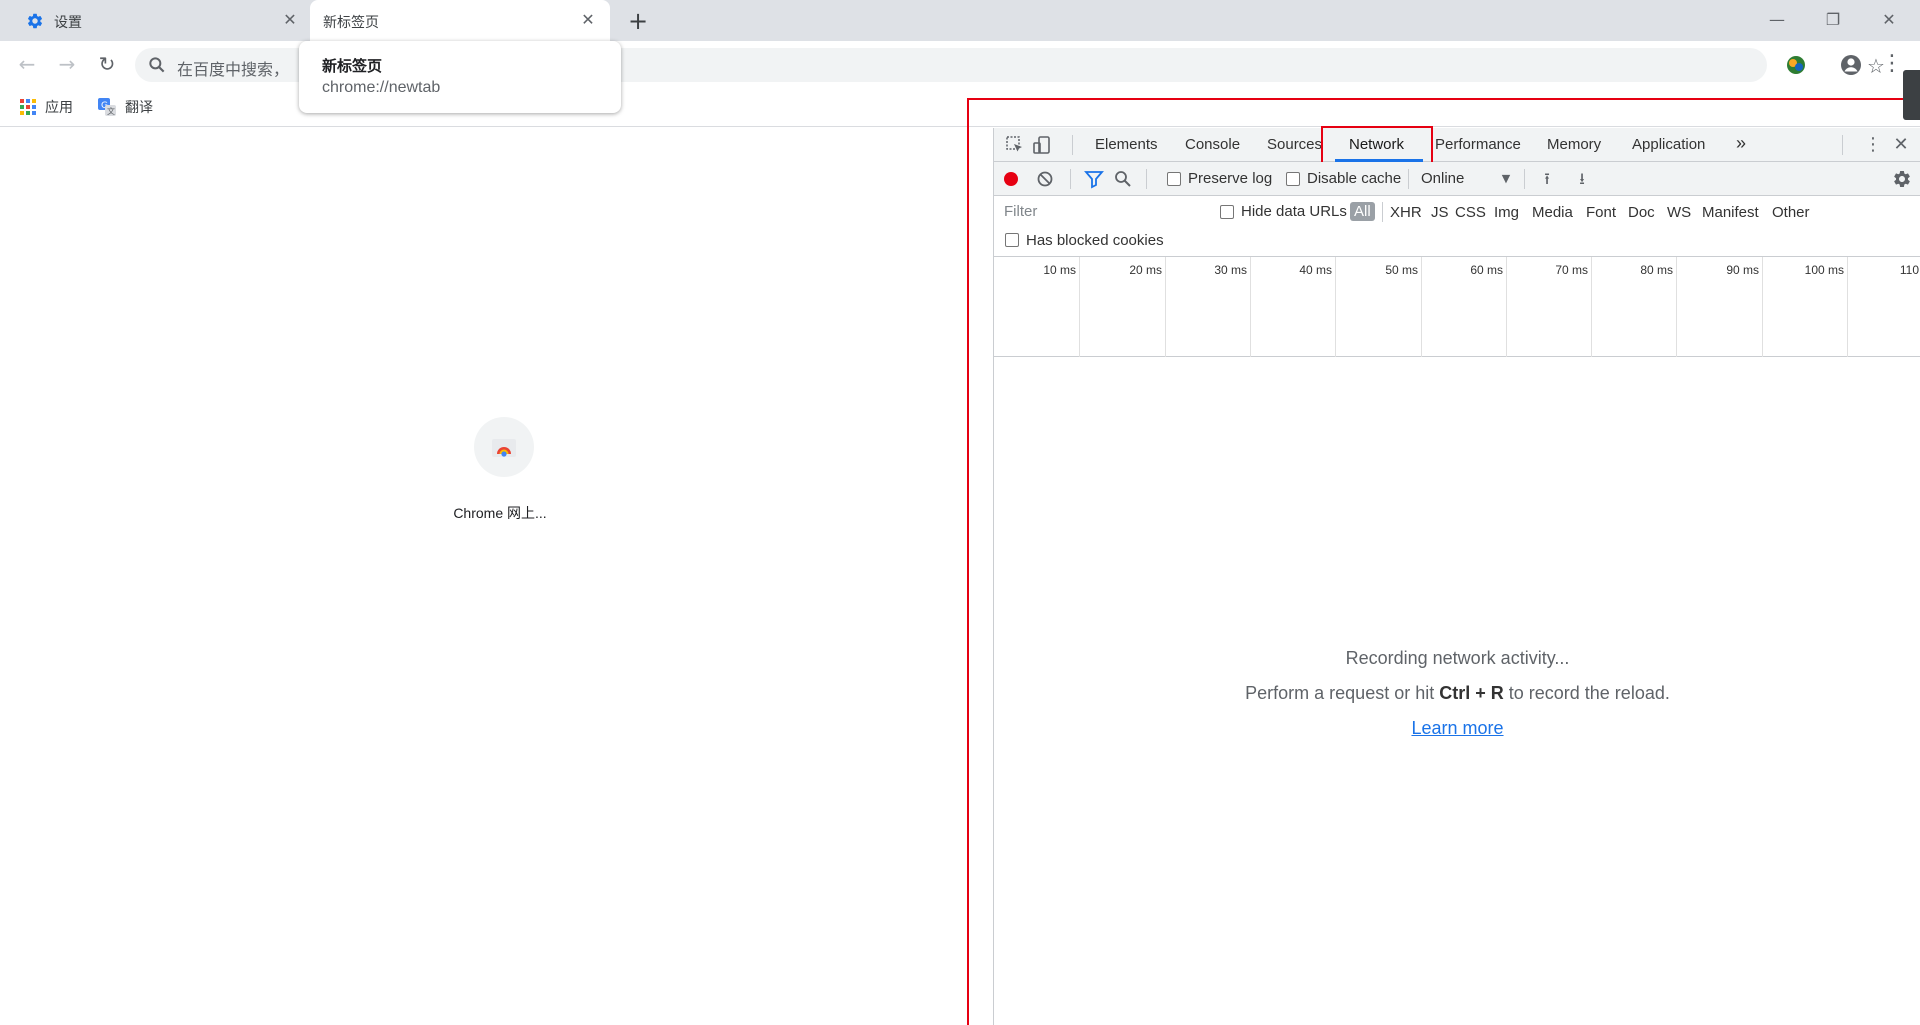 The width and height of the screenshot is (1920, 1025). I want to click on timeline-tick-label: 70 ms, so click(1571, 270).